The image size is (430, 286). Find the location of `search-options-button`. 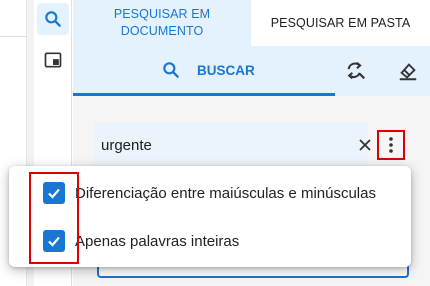

search-options-button is located at coordinates (391, 145).